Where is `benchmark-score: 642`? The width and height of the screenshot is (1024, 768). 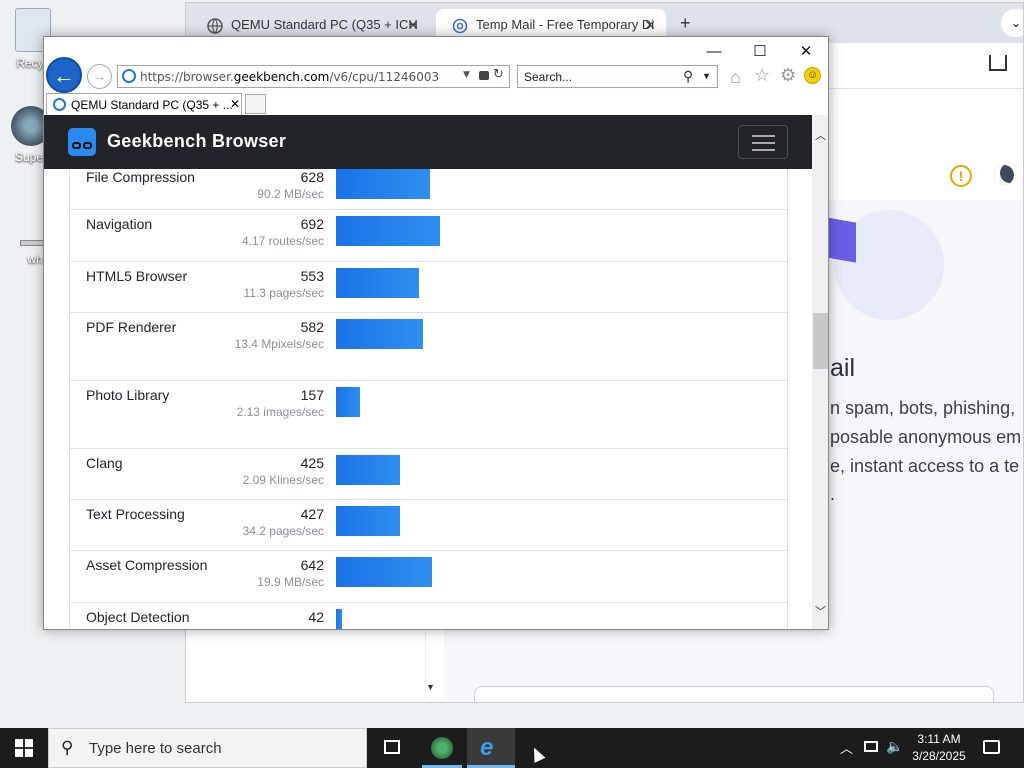 benchmark-score: 642 is located at coordinates (312, 565).